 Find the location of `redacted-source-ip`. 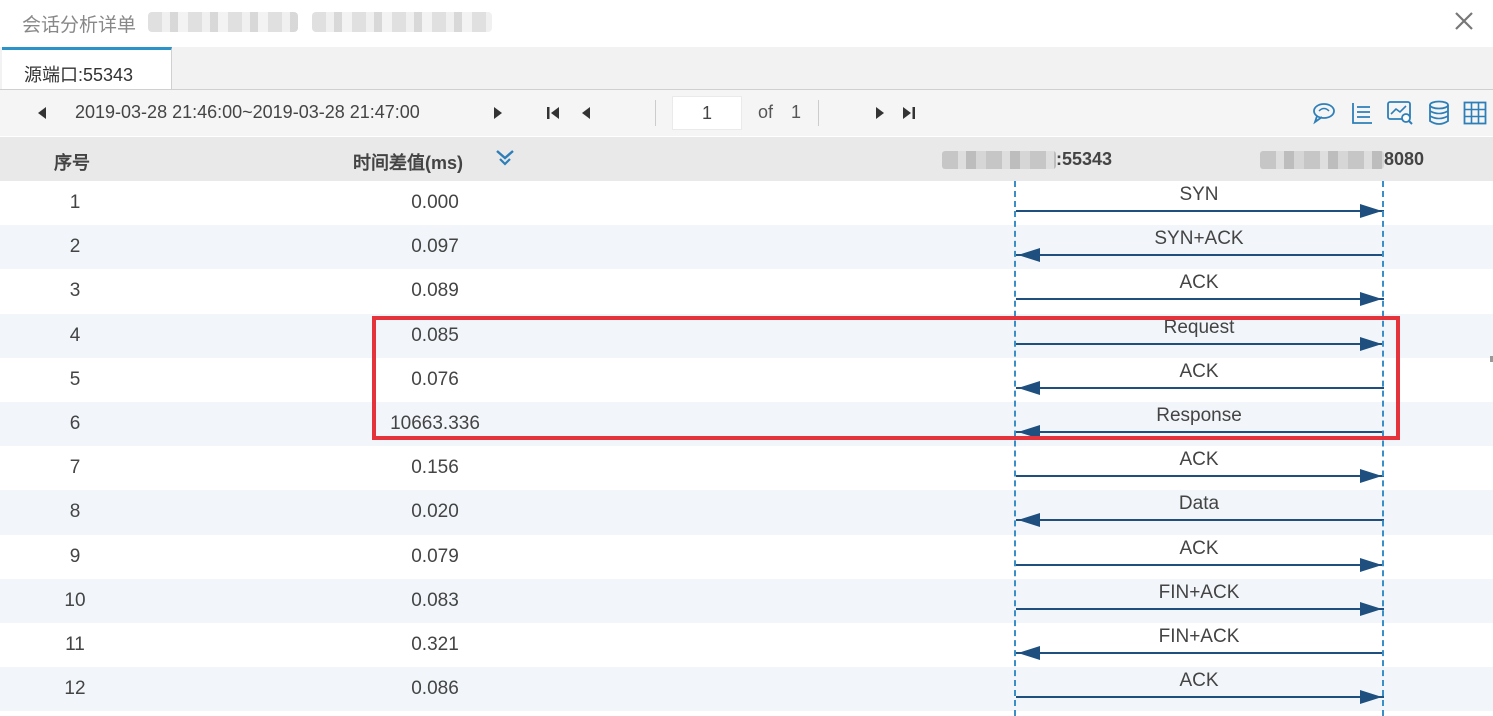

redacted-source-ip is located at coordinates (999, 160).